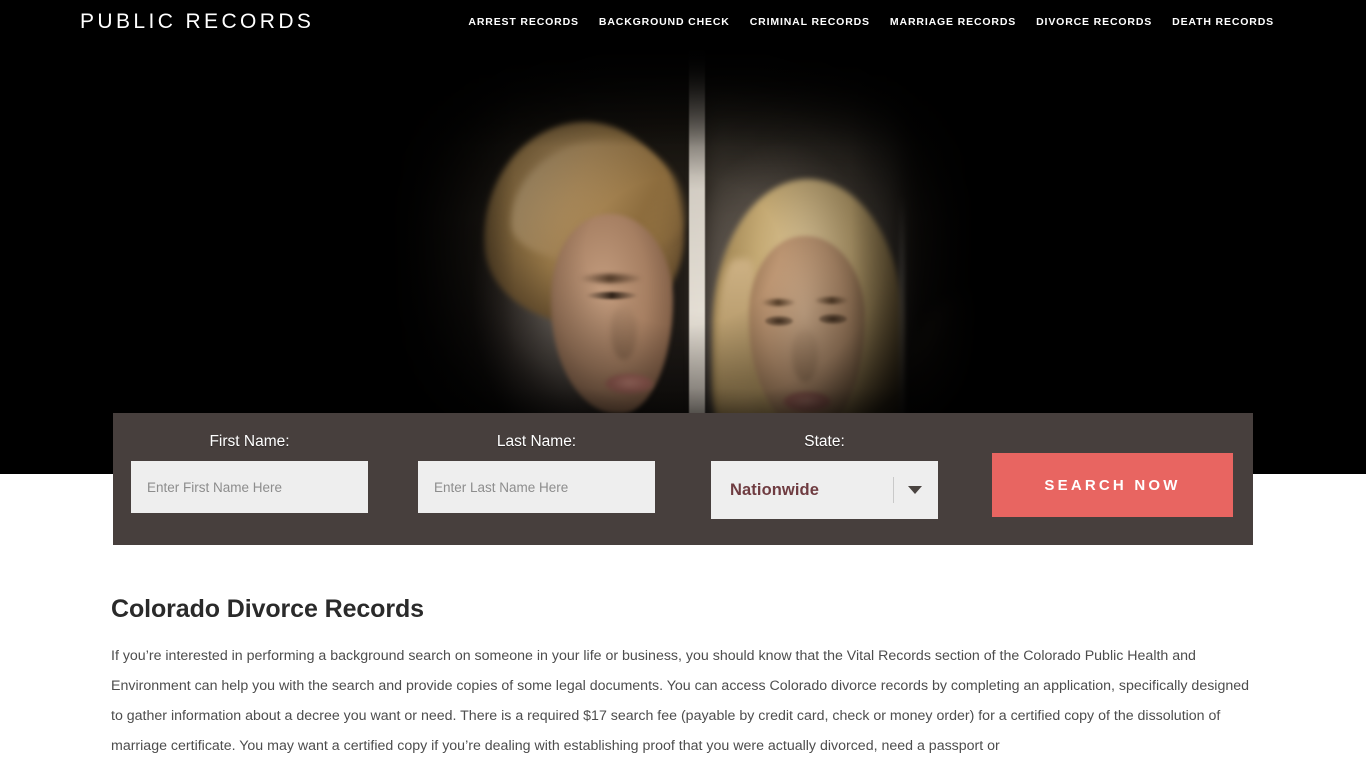 Image resolution: width=1366 pixels, height=768 pixels. I want to click on nav-item-arrest-records: ARREST RECORDS, so click(523, 22).